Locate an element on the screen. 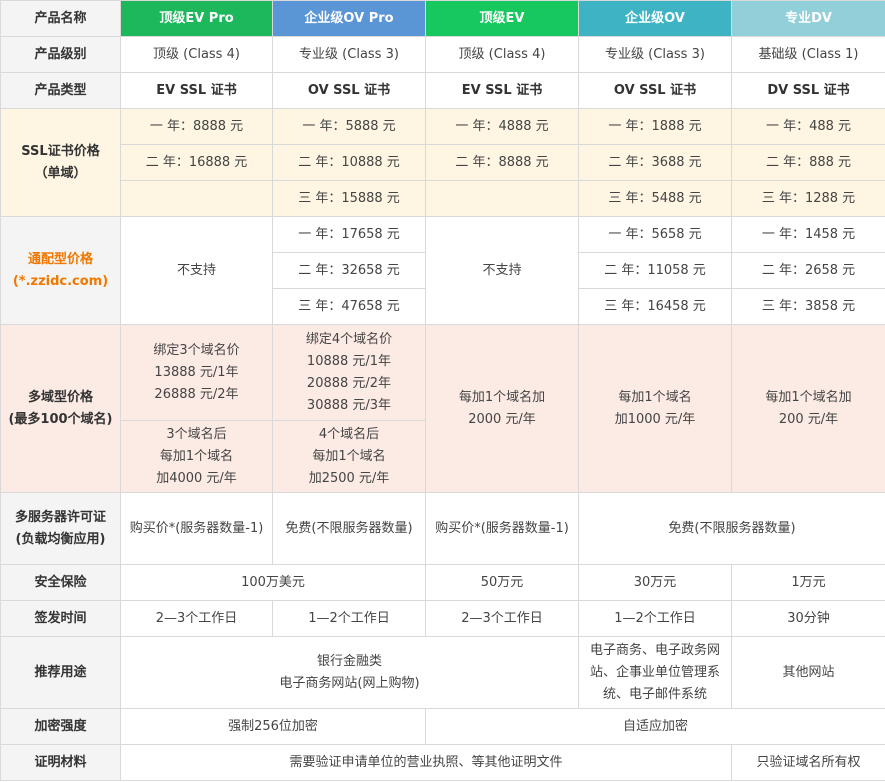 This screenshot has width=885, height=782. header-row: 产品名称 顶级EV Pro 企业级OV Pro 顶级EV 企业级OV 专业DV is located at coordinates (442, 18).